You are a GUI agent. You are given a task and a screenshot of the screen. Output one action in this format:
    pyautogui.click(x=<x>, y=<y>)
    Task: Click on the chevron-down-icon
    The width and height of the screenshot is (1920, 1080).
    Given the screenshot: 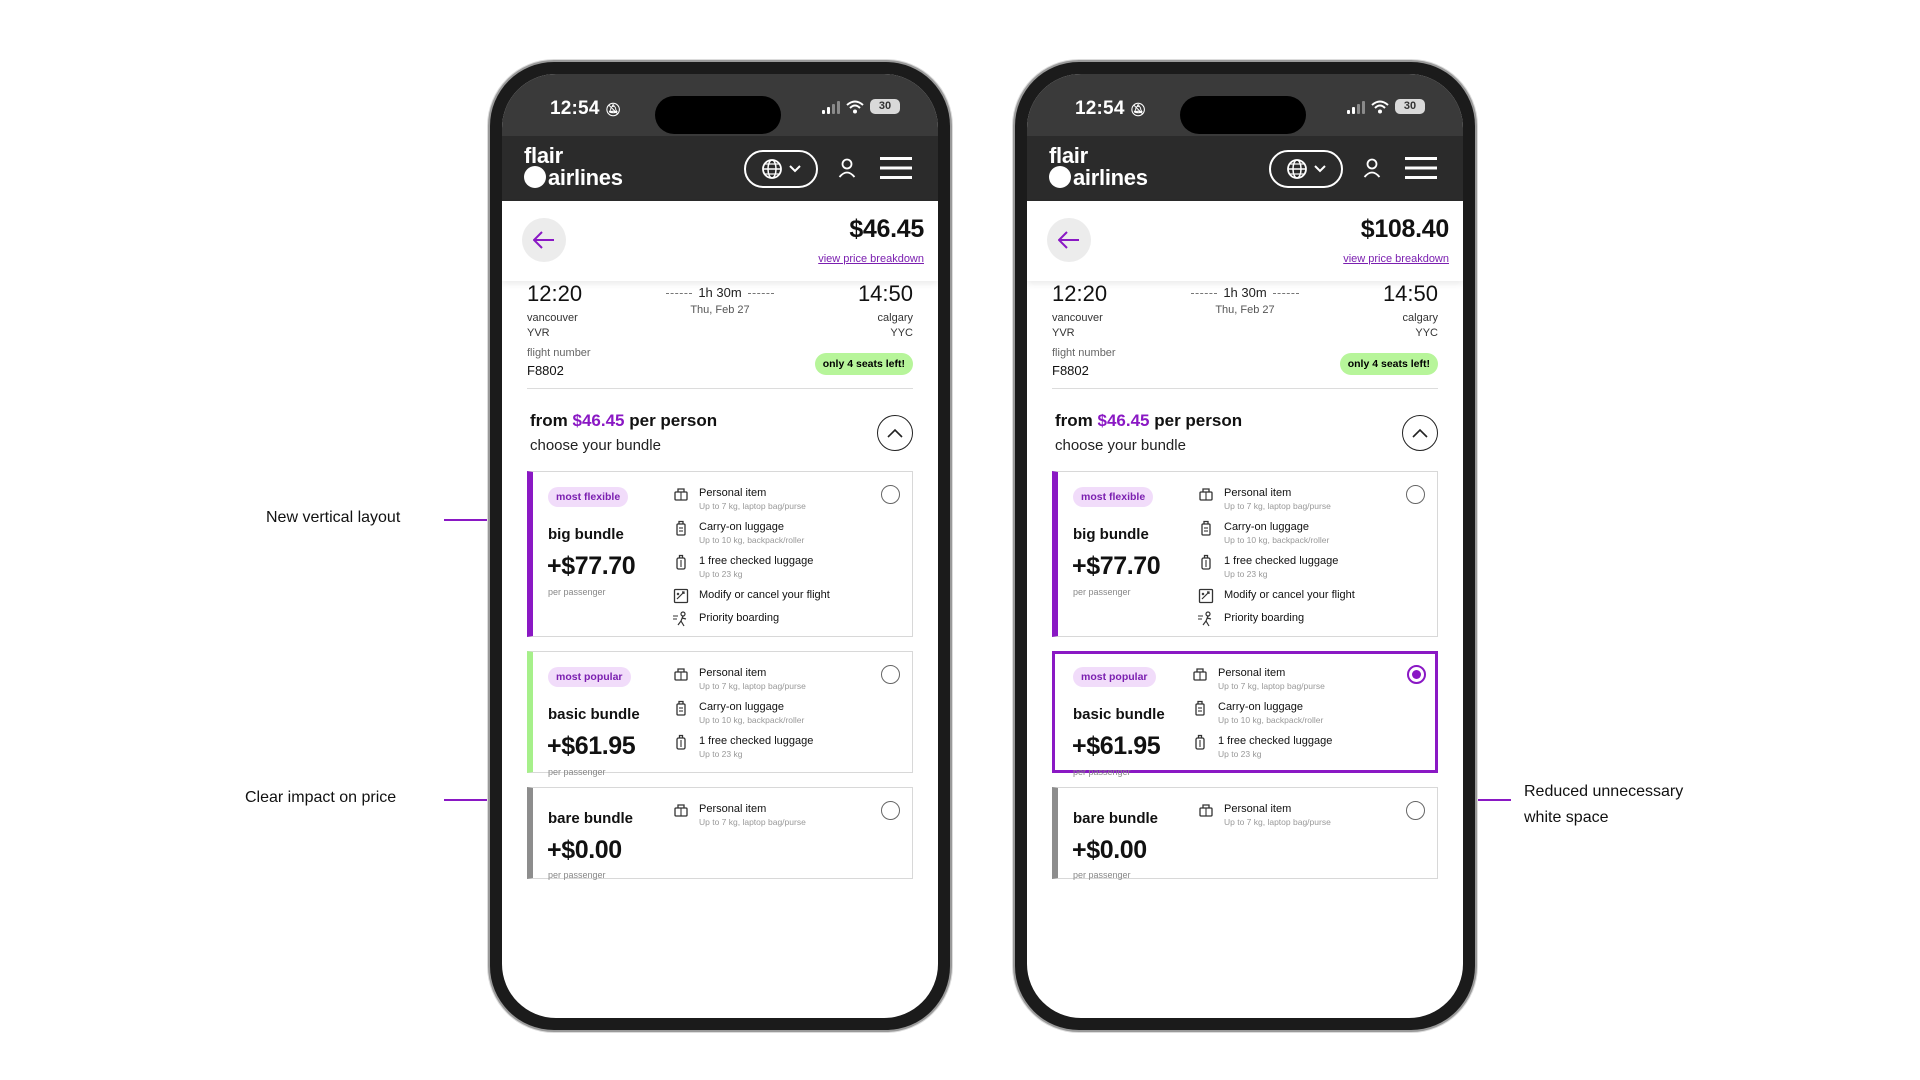 What is the action you would take?
    pyautogui.click(x=795, y=169)
    